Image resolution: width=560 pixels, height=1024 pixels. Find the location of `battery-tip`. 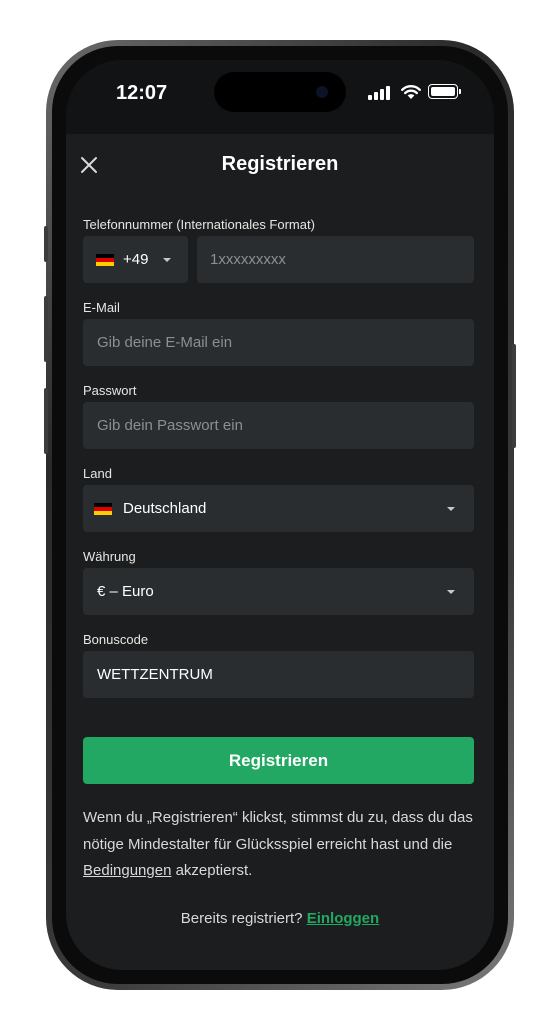

battery-tip is located at coordinates (460, 91).